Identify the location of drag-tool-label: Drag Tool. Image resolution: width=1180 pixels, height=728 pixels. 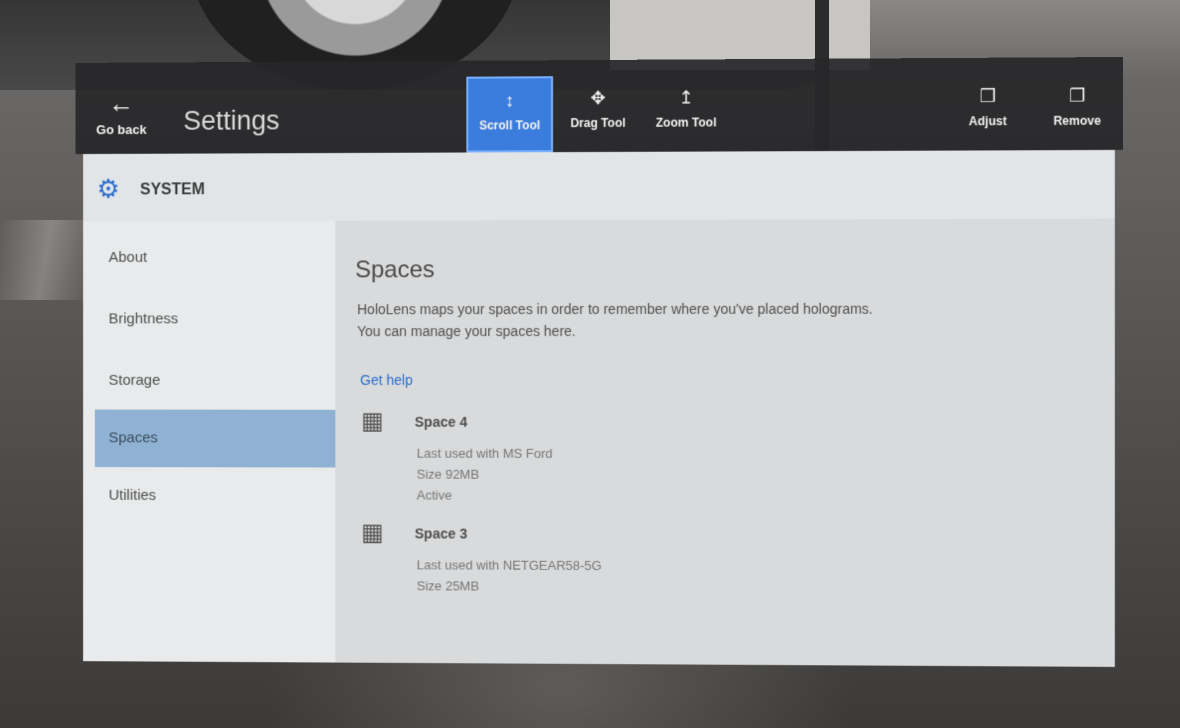
(598, 123).